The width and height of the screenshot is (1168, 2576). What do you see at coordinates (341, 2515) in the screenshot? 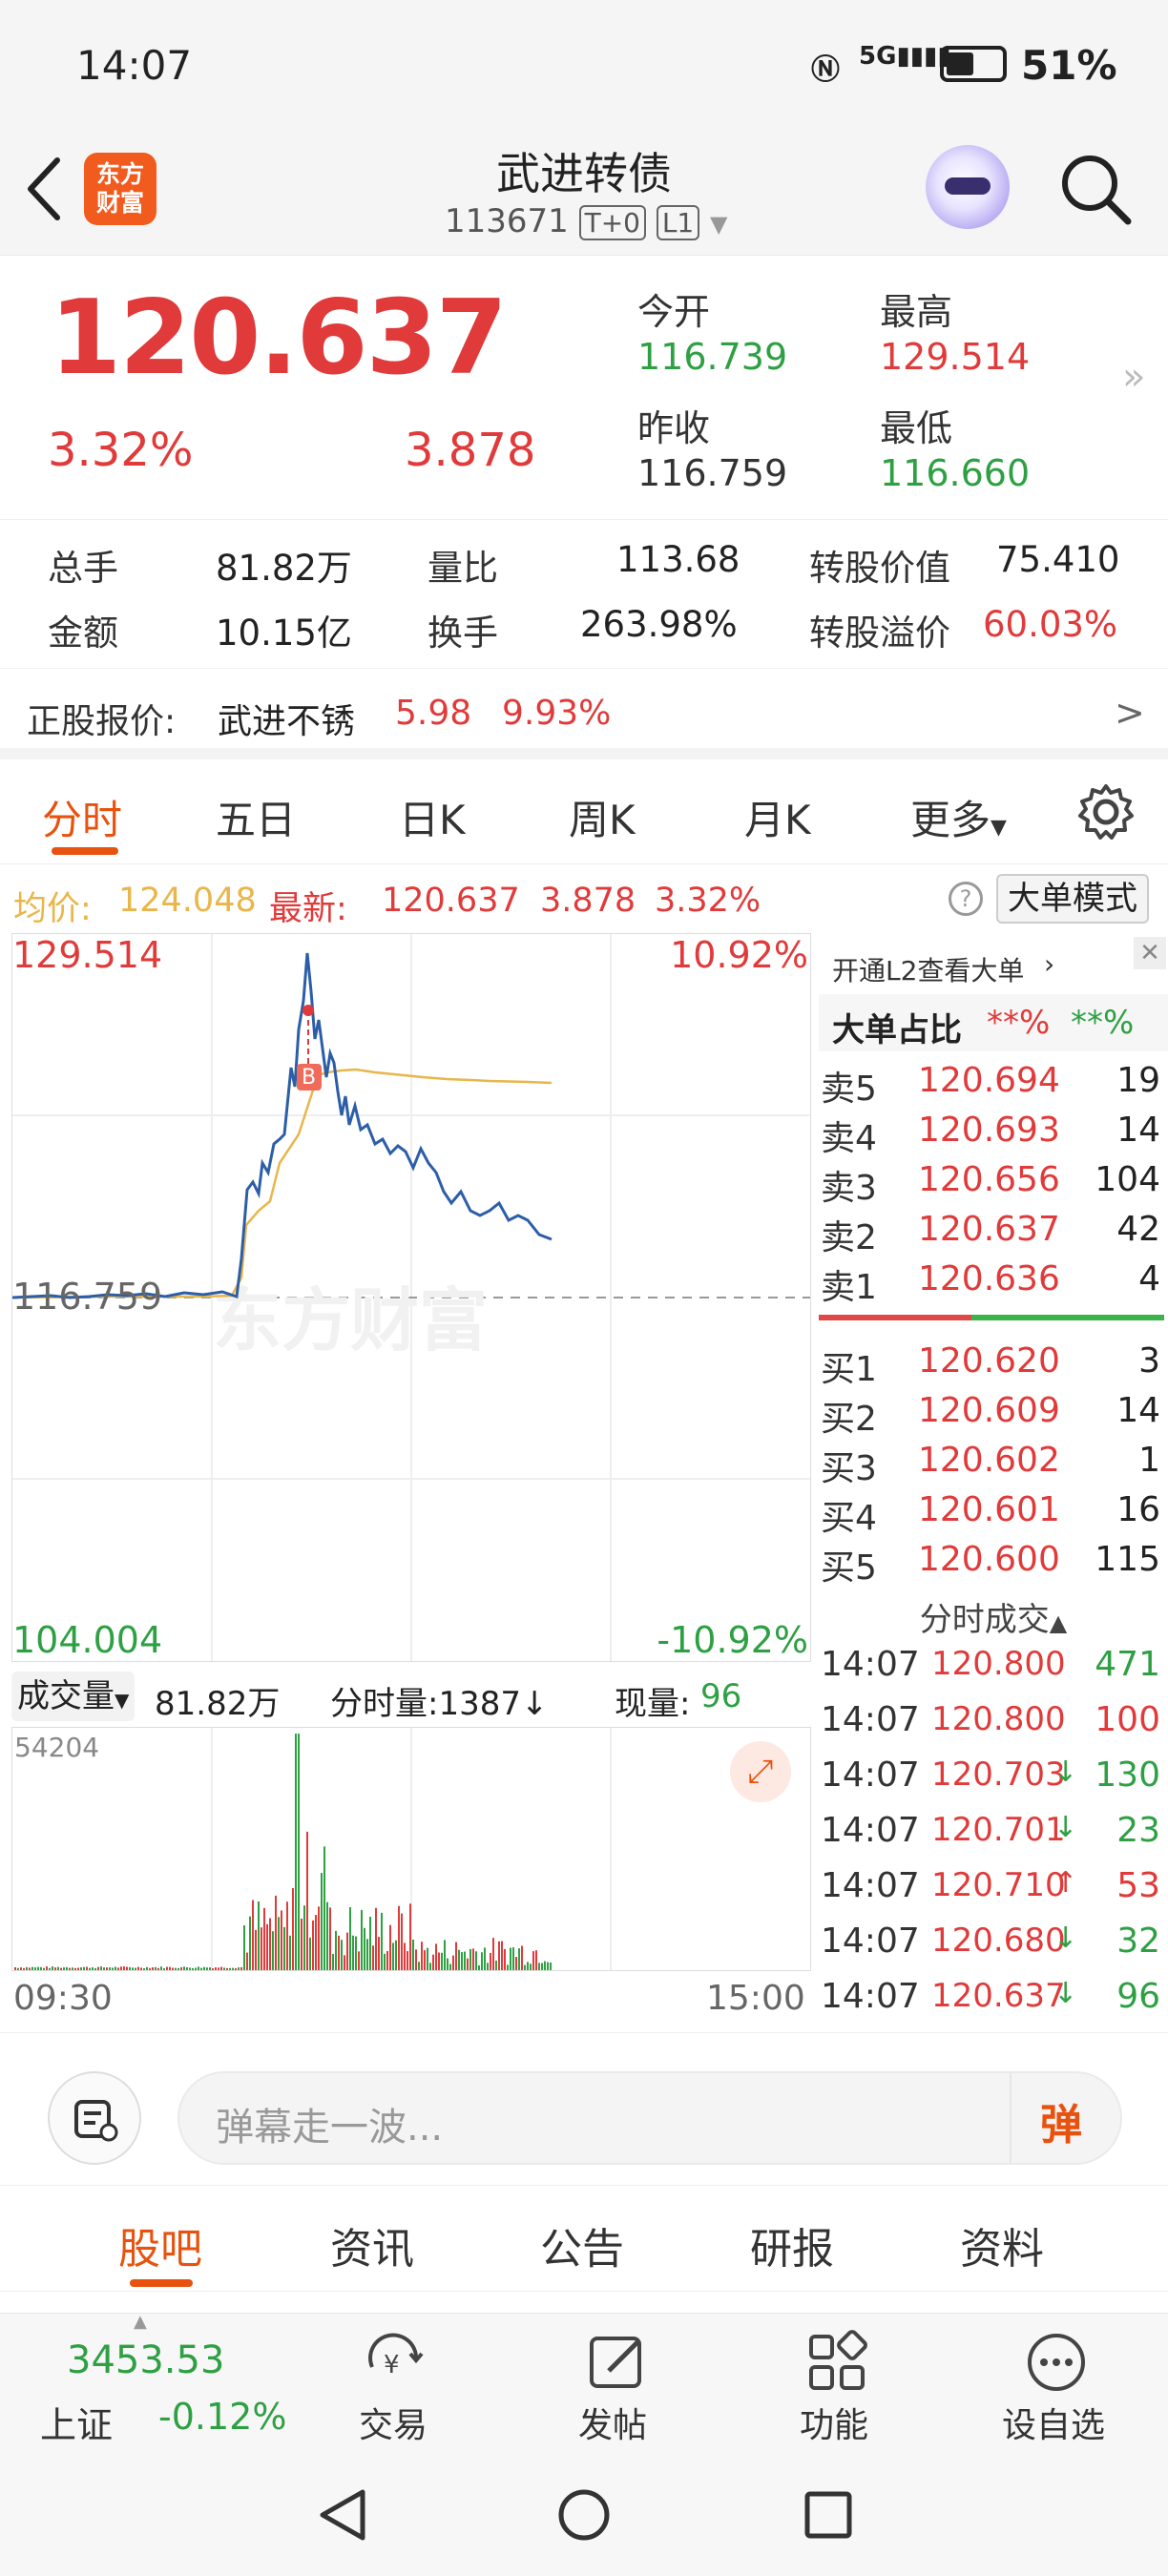
I see `nav-back-icon` at bounding box center [341, 2515].